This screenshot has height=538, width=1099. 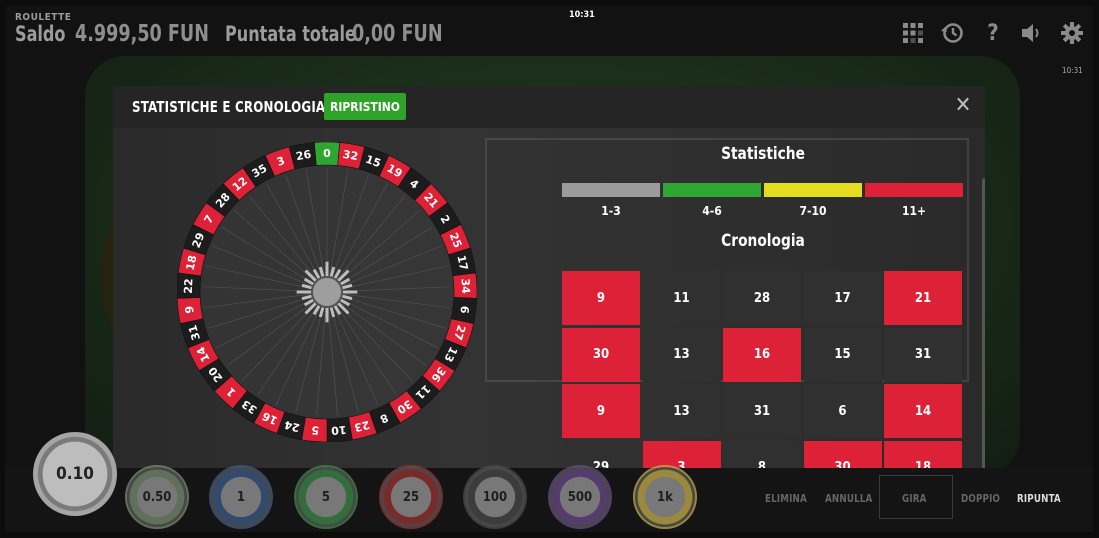 What do you see at coordinates (813, 211) in the screenshot?
I see `stat-label-7-10: 7-10` at bounding box center [813, 211].